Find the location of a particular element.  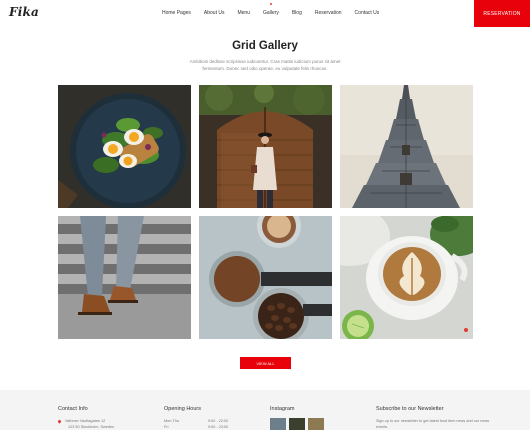

shoes-on-stairs-image is located at coordinates (124, 277).